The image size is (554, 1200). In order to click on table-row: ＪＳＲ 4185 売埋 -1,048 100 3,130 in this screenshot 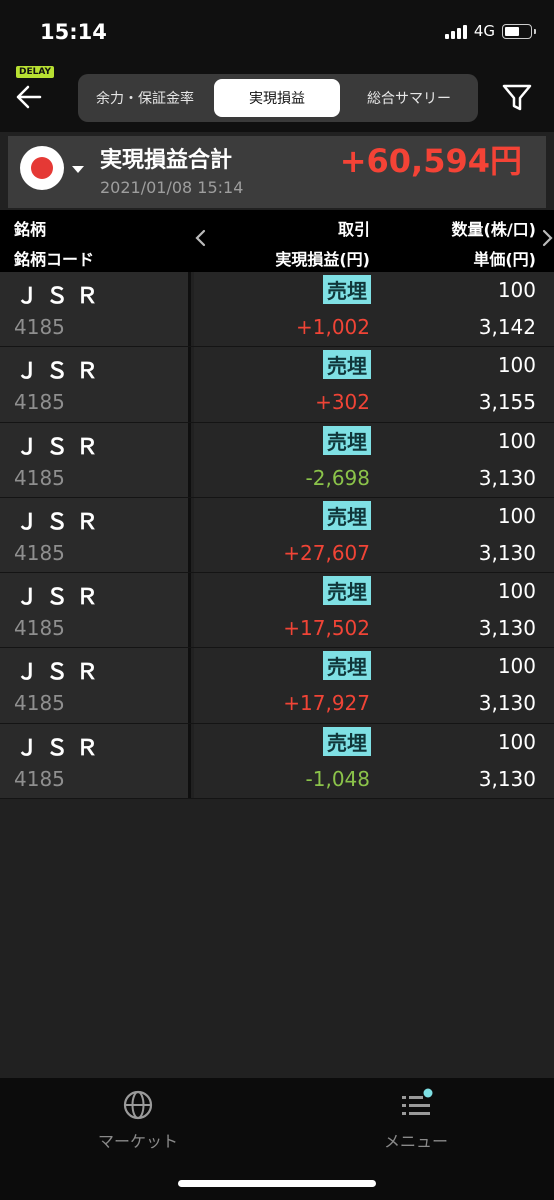, I will do `click(277, 761)`.